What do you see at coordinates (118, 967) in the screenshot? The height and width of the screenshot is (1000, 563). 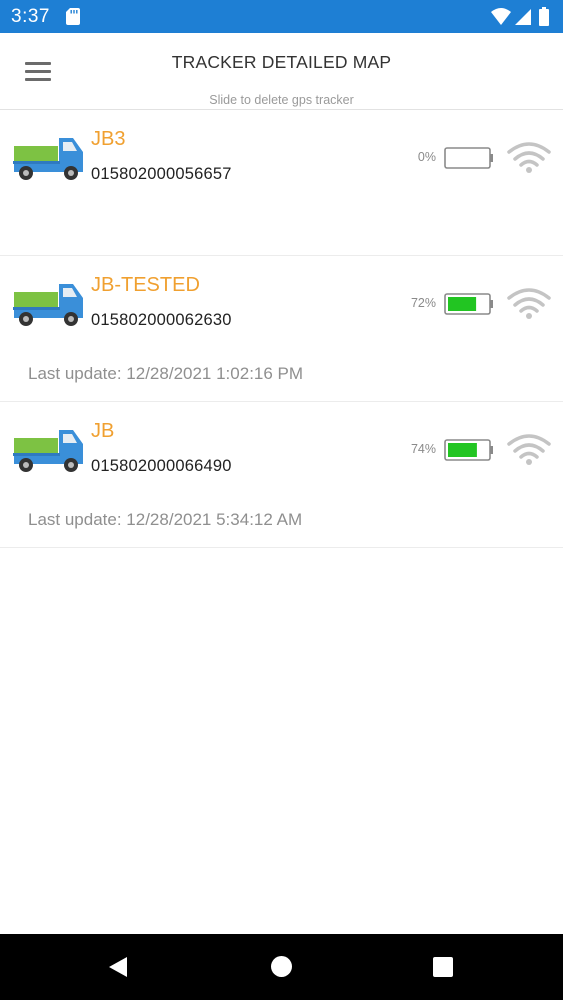 I see `back-icon` at bounding box center [118, 967].